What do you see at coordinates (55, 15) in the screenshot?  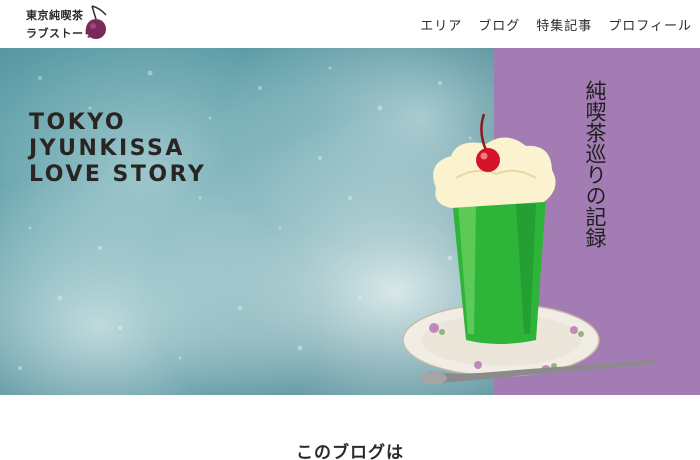 I see `logo-line1: 東京純喫茶` at bounding box center [55, 15].